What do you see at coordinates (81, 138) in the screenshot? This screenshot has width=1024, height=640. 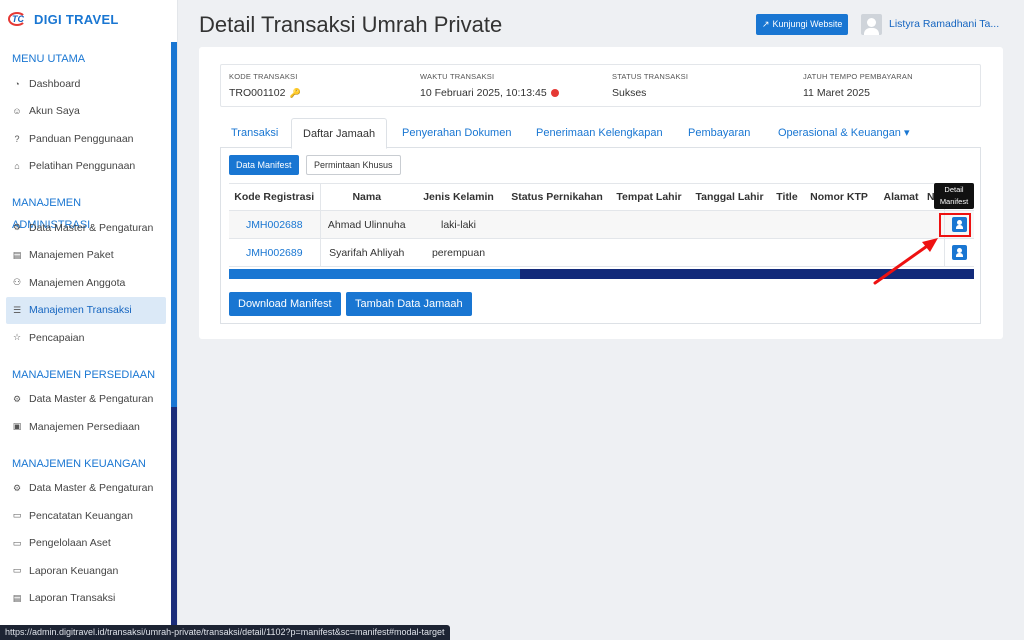 I see `sidebar-item-label: Panduan Penggunaan` at bounding box center [81, 138].